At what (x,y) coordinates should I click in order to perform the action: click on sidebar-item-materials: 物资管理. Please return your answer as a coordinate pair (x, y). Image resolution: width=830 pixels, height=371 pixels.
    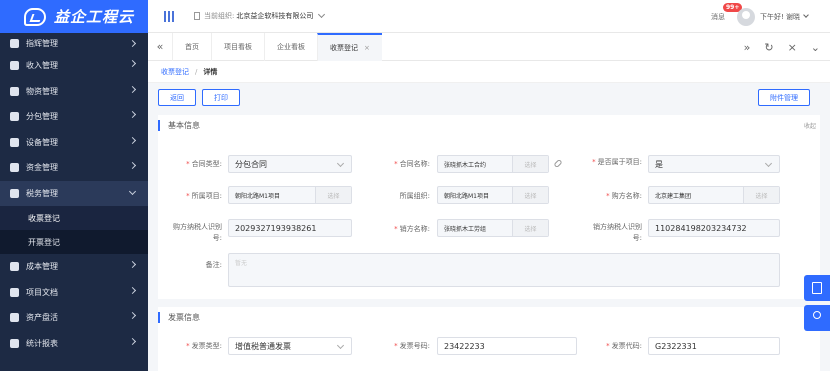
    Looking at the image, I should click on (74, 92).